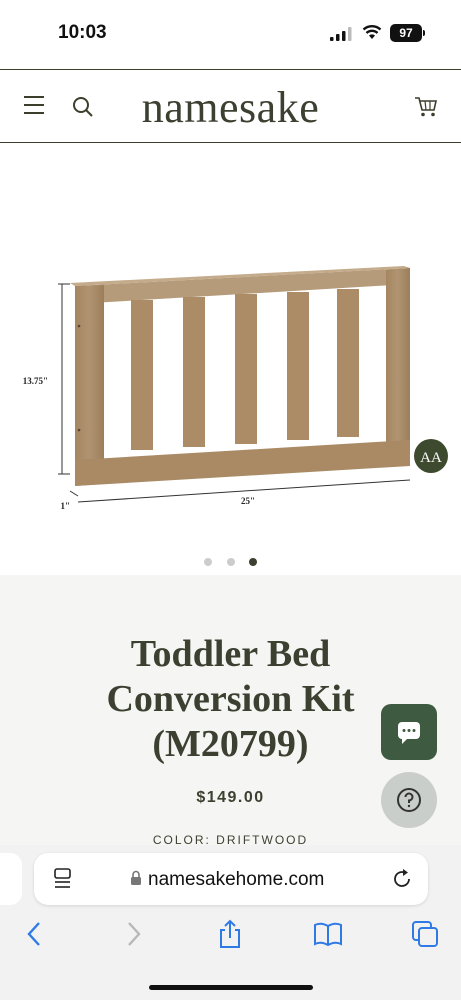 This screenshot has width=461, height=1000. I want to click on battery-tip, so click(424, 33).